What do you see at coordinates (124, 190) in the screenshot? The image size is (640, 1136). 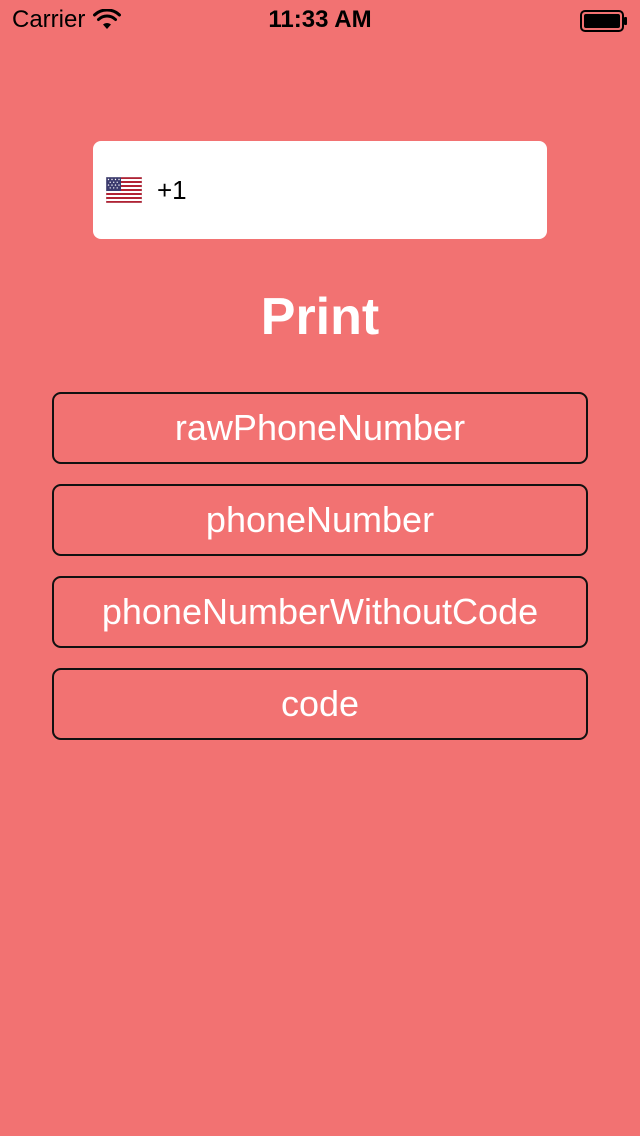 I see `us-flag-icon` at bounding box center [124, 190].